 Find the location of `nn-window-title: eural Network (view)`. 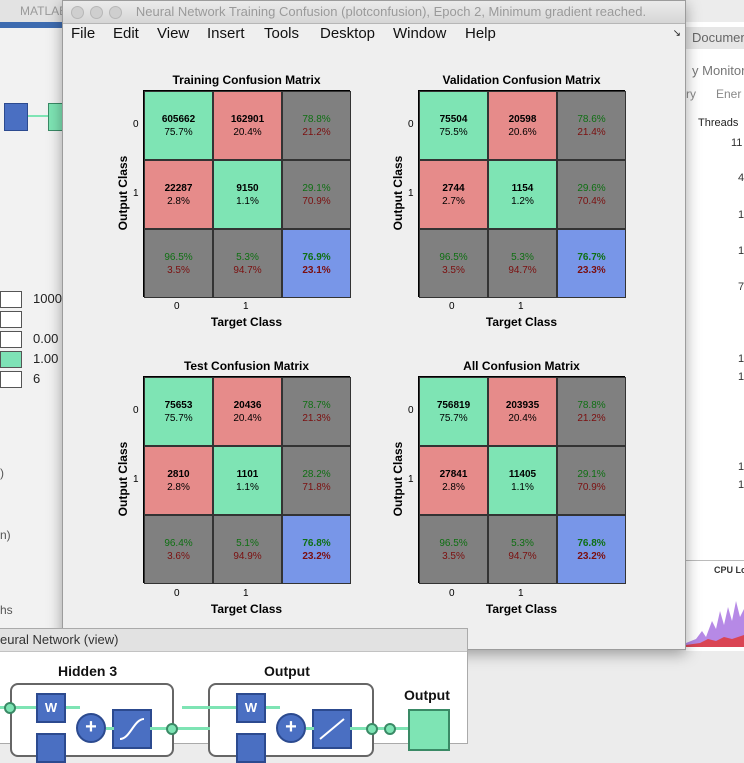

nn-window-title: eural Network (view) is located at coordinates (233, 640).